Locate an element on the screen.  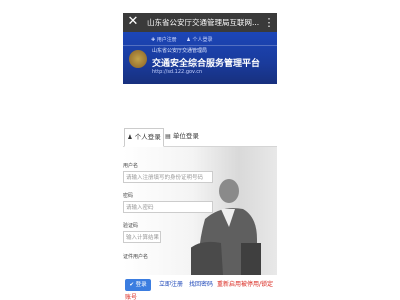
captcha-input: 输入计算结果 is located at coordinates (142, 237).